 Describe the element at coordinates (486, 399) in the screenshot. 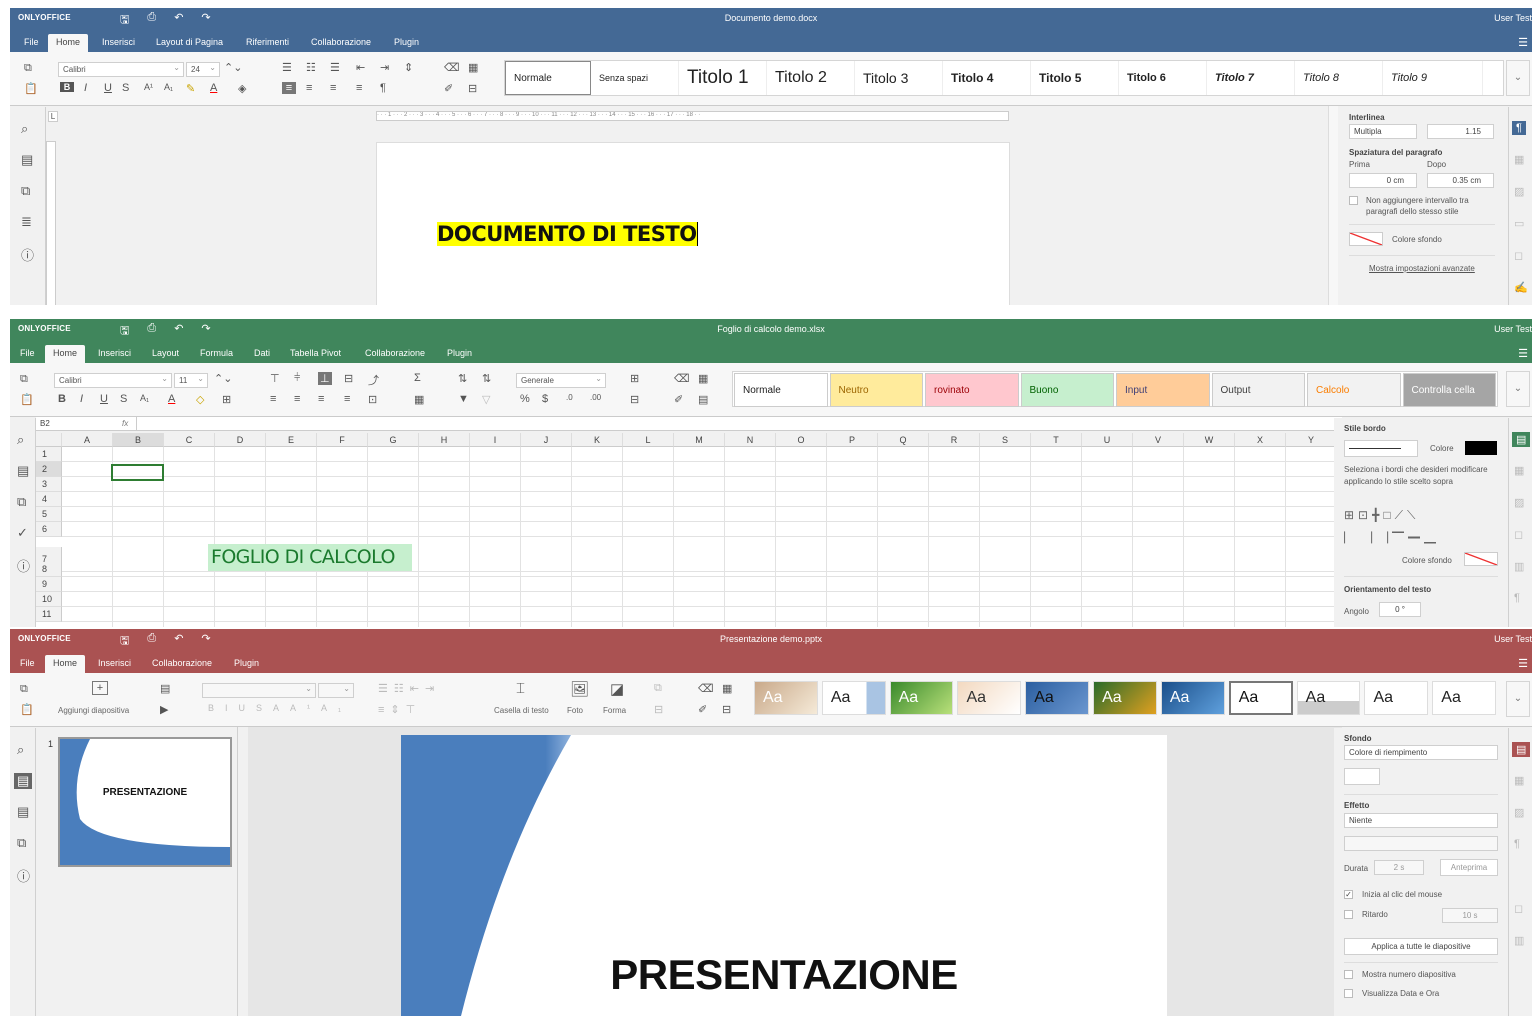

I see `clear-filter-icon: ▽` at that location.